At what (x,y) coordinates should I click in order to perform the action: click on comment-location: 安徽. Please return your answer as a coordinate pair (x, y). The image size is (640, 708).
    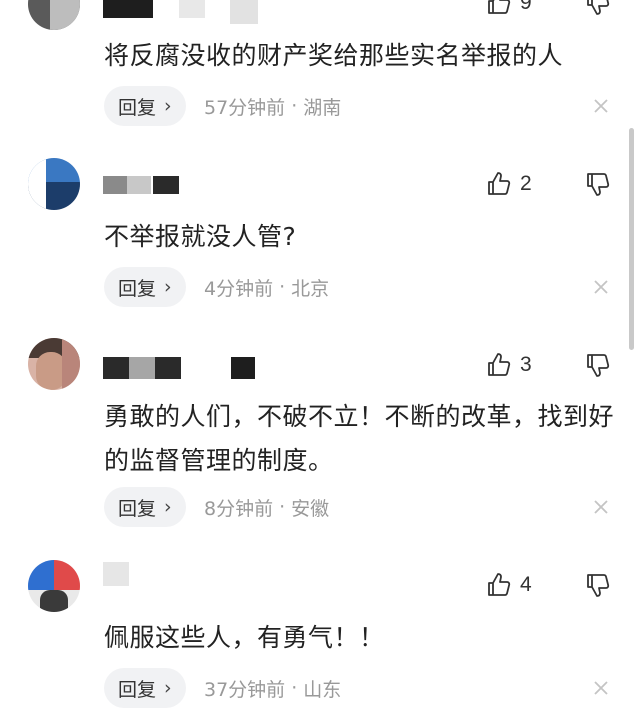
    Looking at the image, I should click on (310, 508).